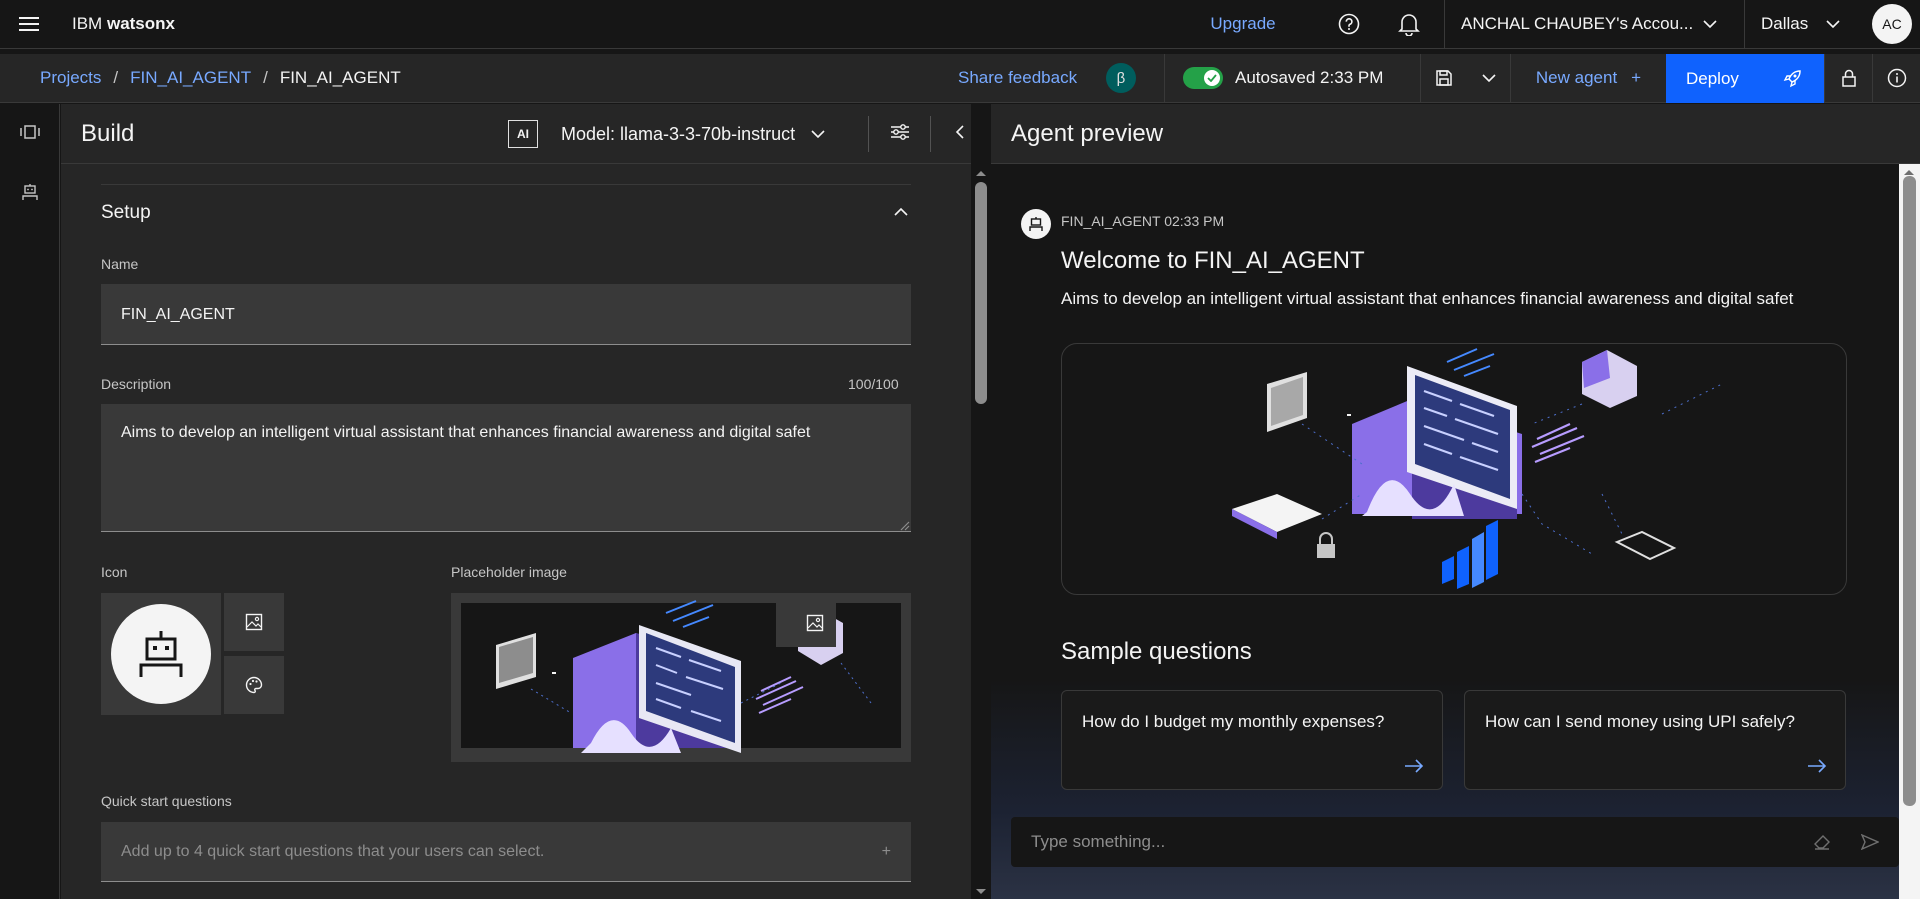 Image resolution: width=1920 pixels, height=899 pixels. Describe the element at coordinates (70, 78) in the screenshot. I see `breadcrumb-projects: Projects` at that location.